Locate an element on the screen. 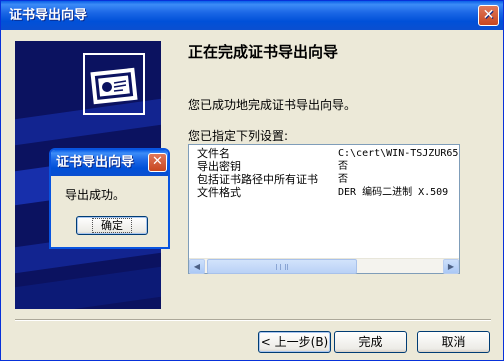 The width and height of the screenshot is (504, 361). setting-key: 文件名 is located at coordinates (213, 153).